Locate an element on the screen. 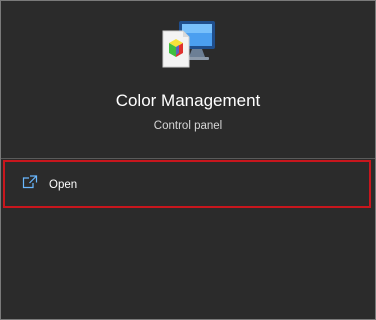  app-title: Color Management is located at coordinates (188, 100).